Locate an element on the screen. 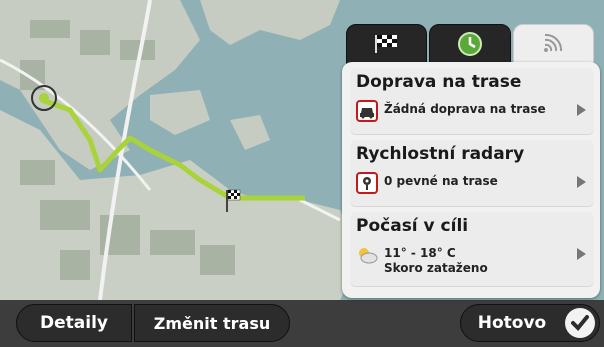 This screenshot has height=347, width=604. weather-details: 11° - 18° C Skoro zataženo is located at coordinates (436, 261).